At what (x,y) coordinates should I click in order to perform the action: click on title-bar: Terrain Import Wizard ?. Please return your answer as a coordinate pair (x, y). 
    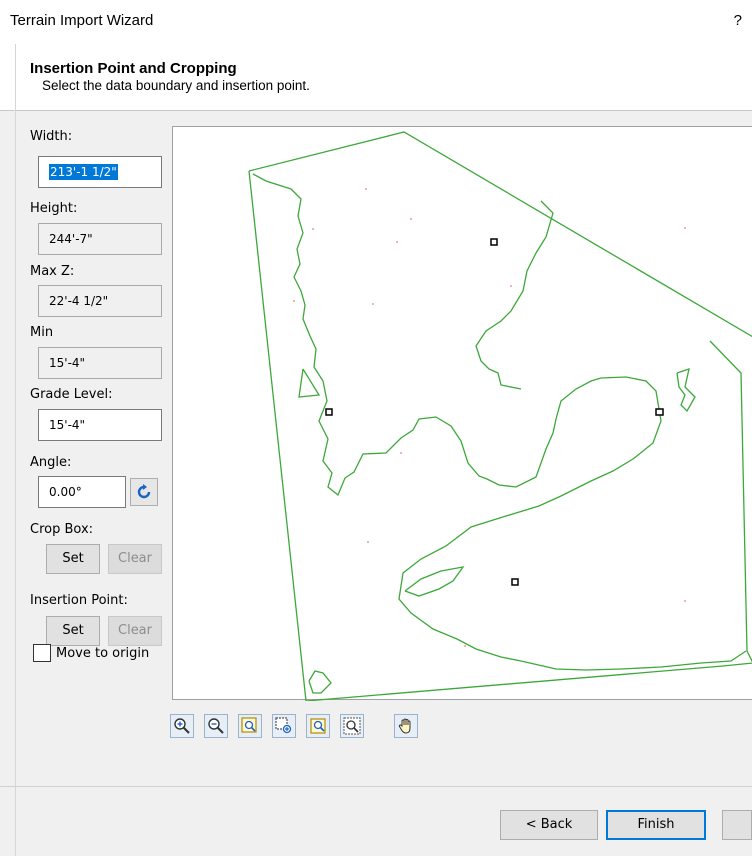
    Looking at the image, I should click on (376, 22).